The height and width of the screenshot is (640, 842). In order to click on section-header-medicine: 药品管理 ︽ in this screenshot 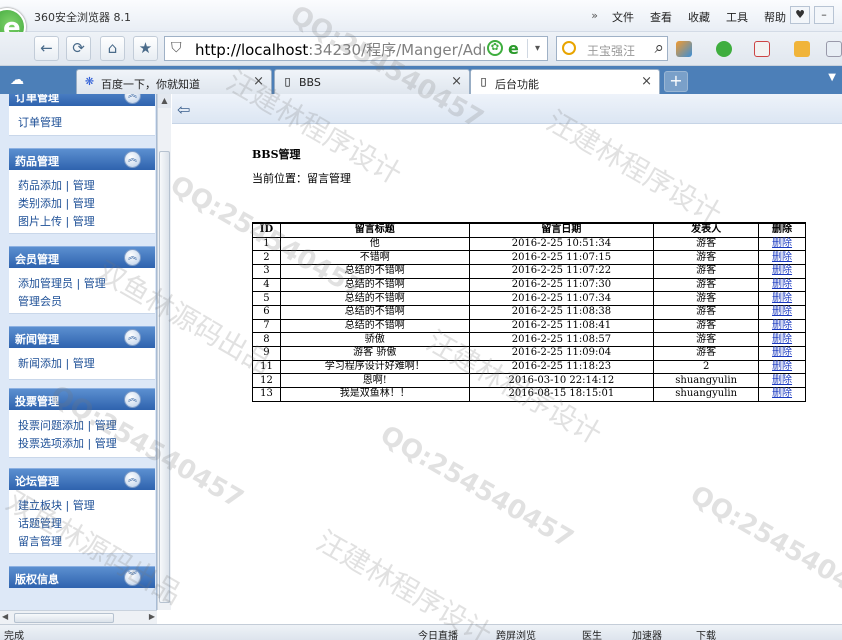, I will do `click(82, 159)`.